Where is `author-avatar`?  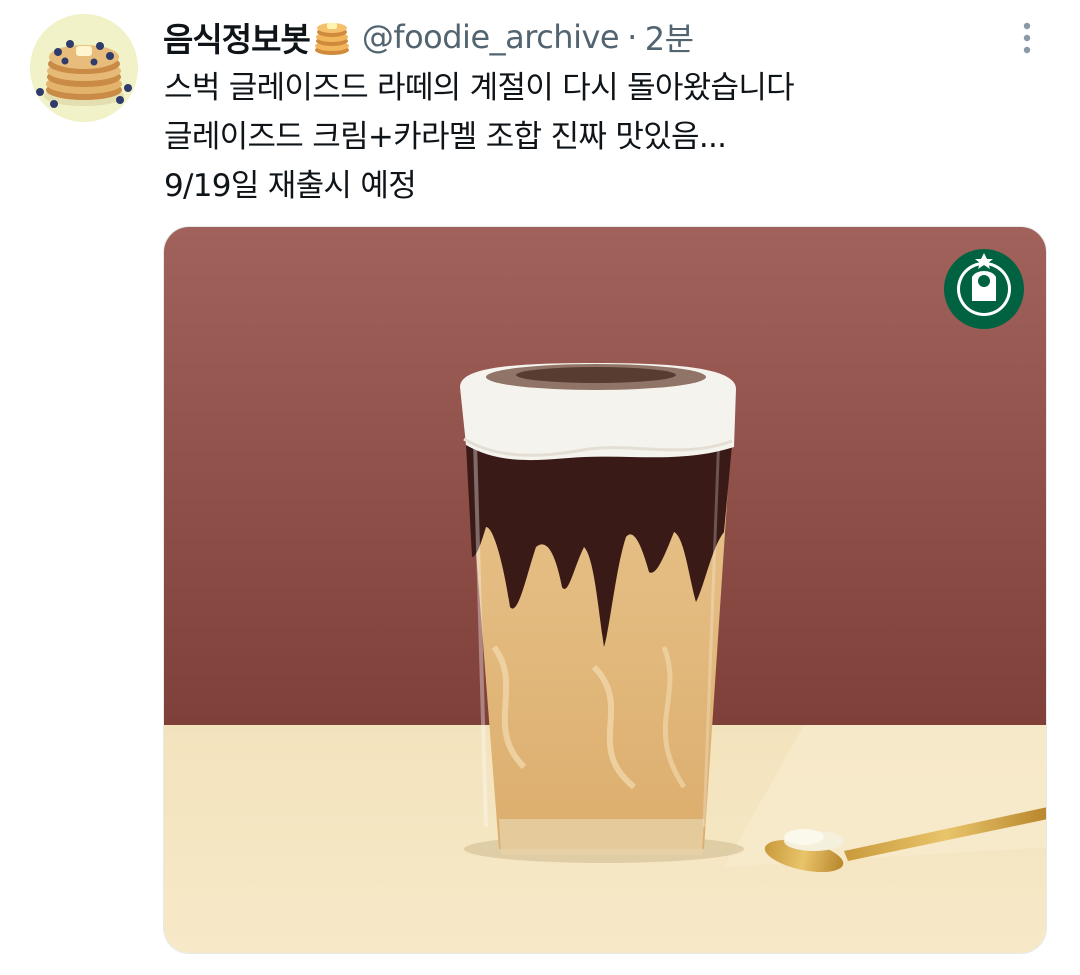 author-avatar is located at coordinates (84, 68).